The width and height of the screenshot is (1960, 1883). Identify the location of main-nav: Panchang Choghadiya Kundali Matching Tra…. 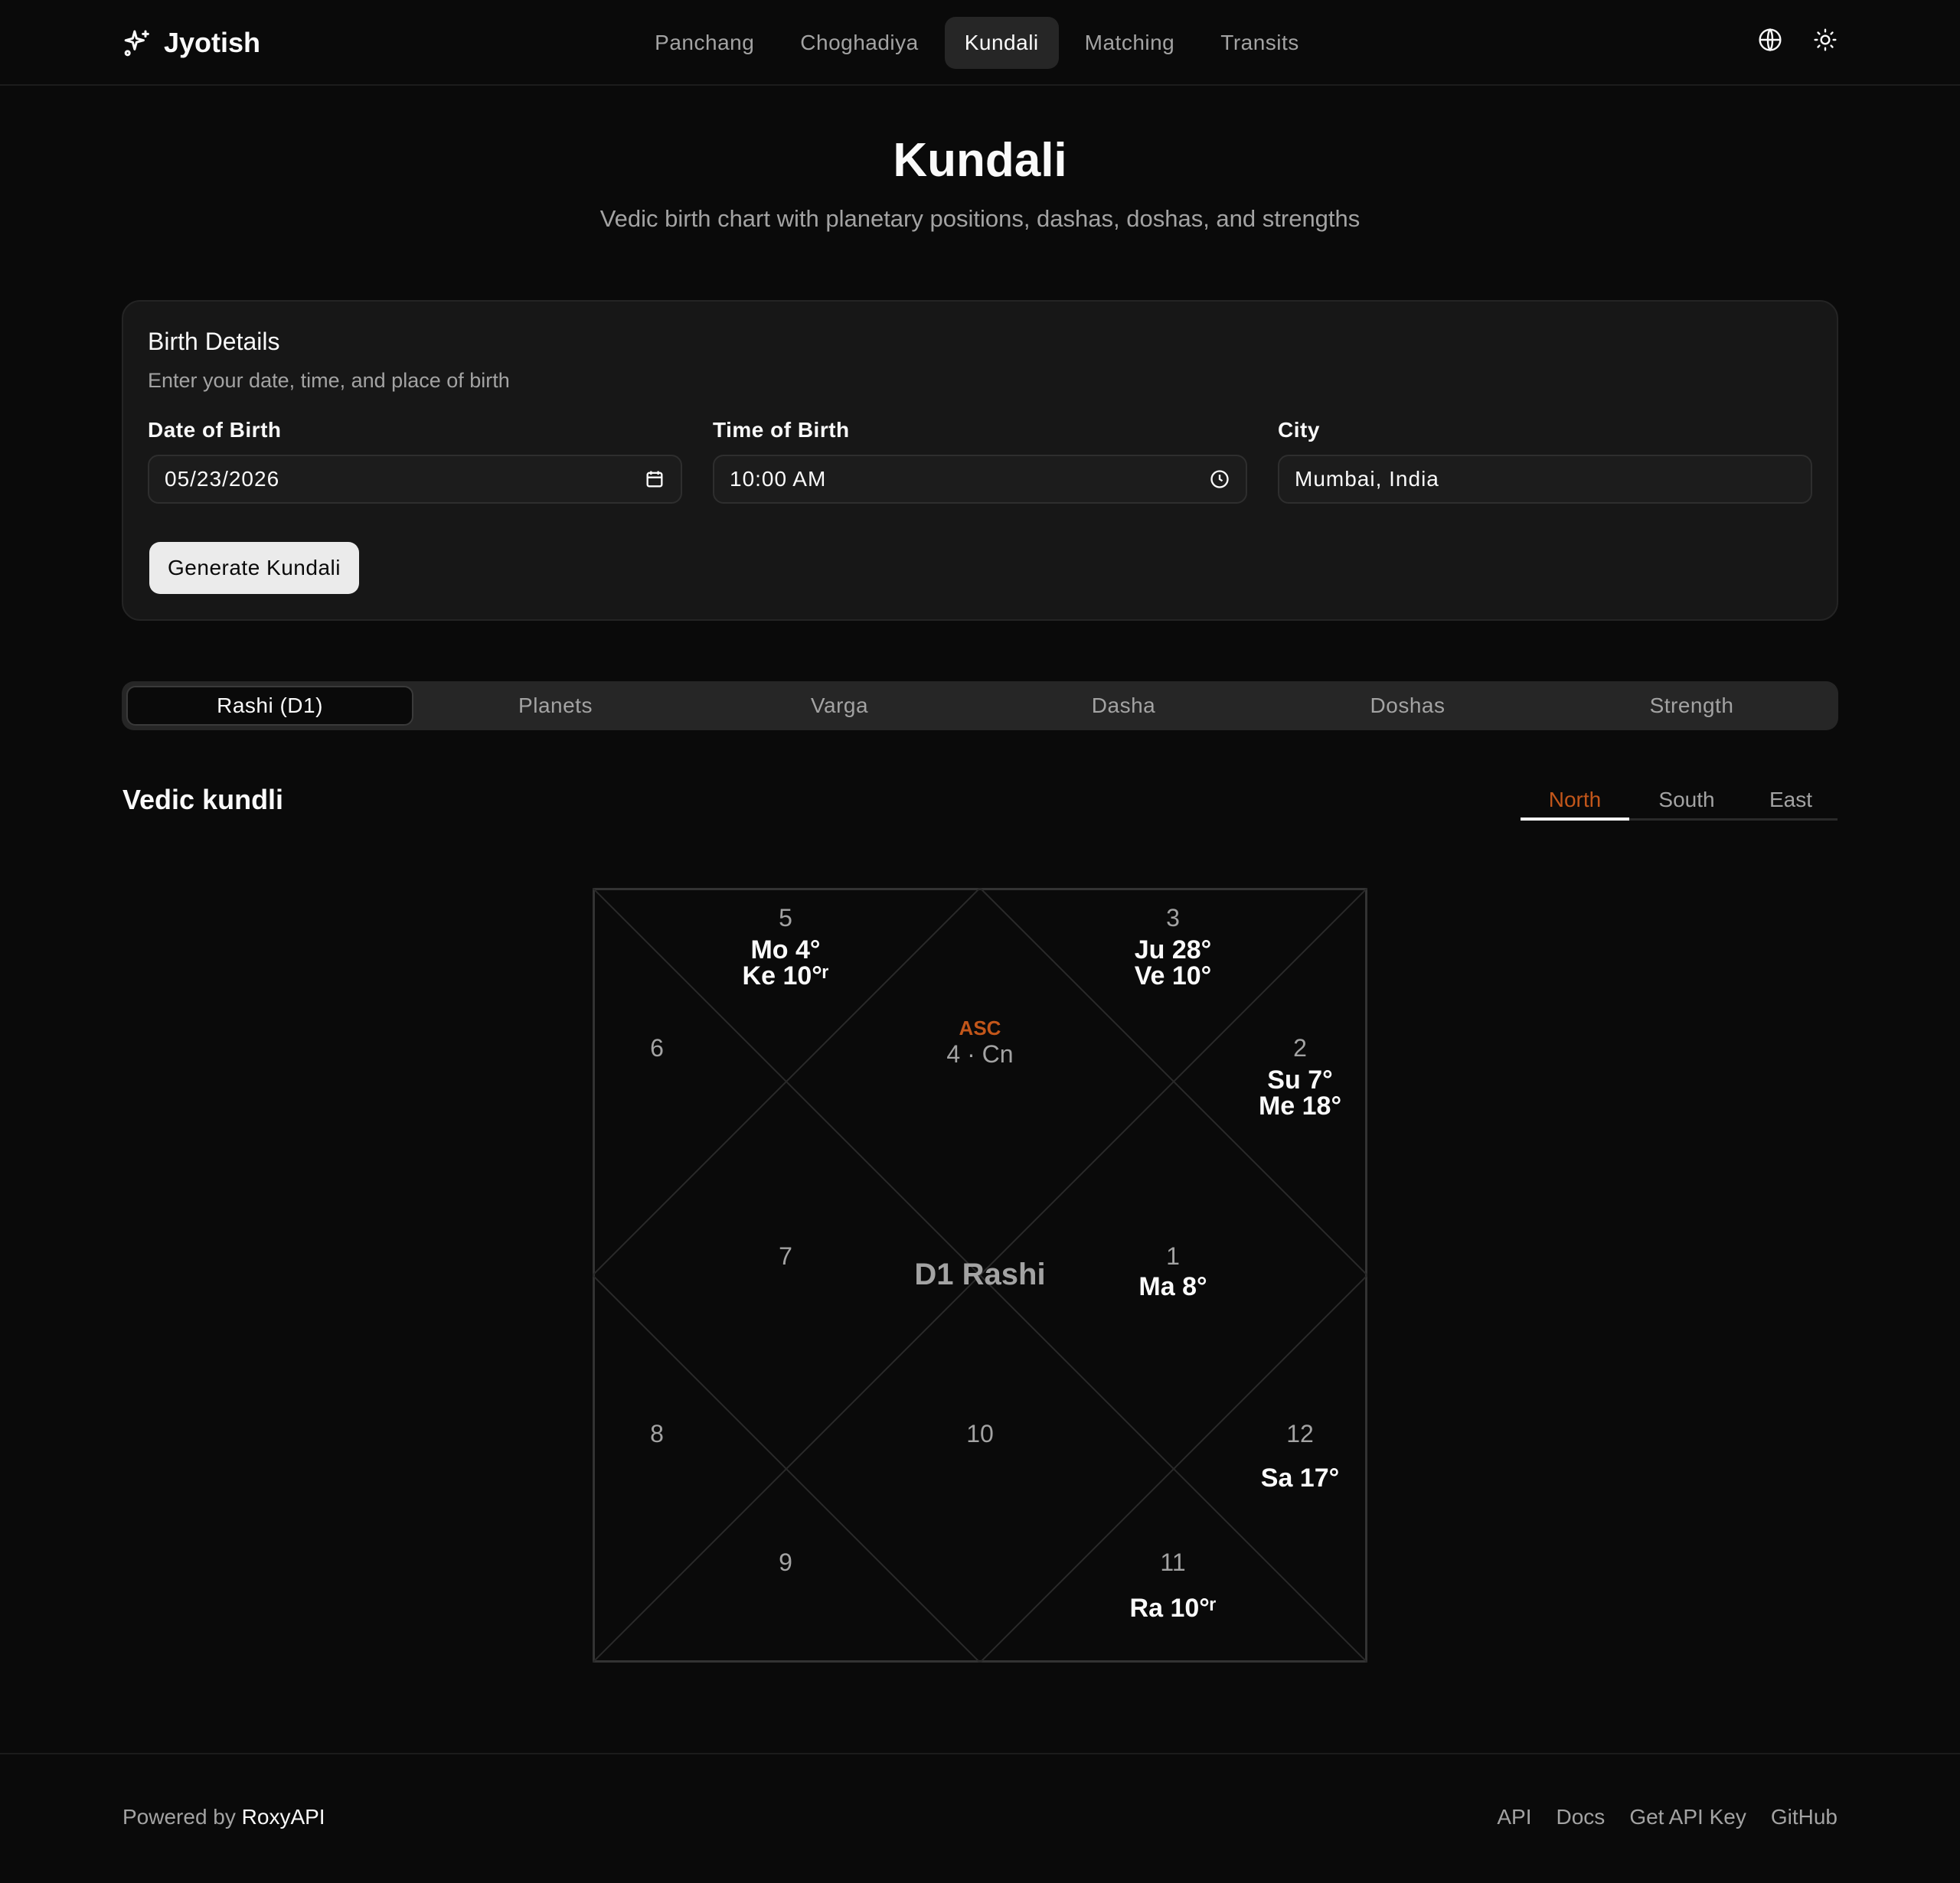
(980, 43).